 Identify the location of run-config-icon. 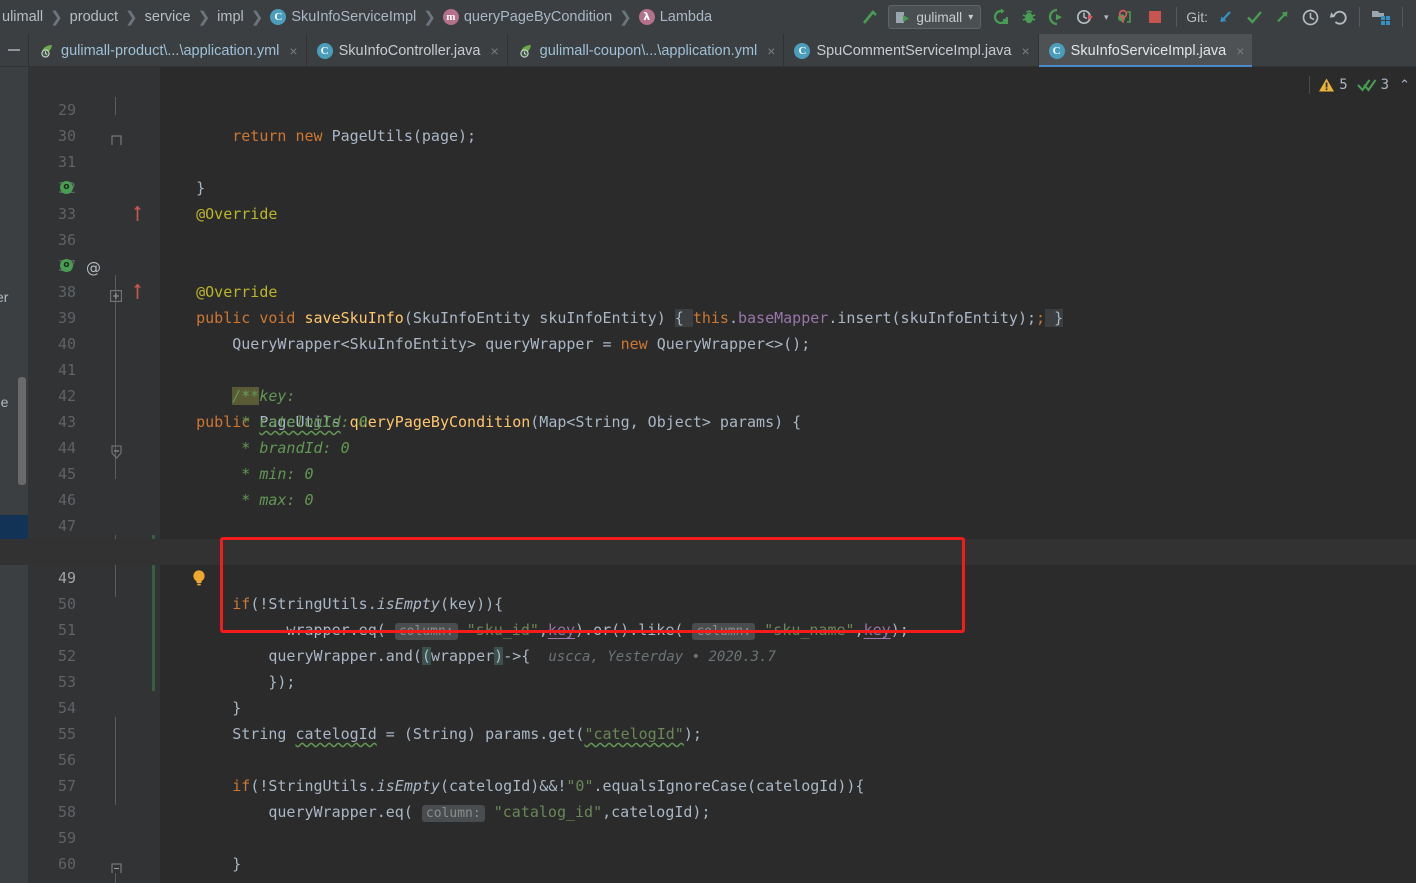
(903, 17).